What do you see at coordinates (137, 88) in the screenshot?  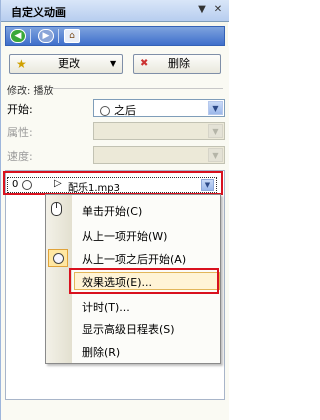 I see `section-divider` at bounding box center [137, 88].